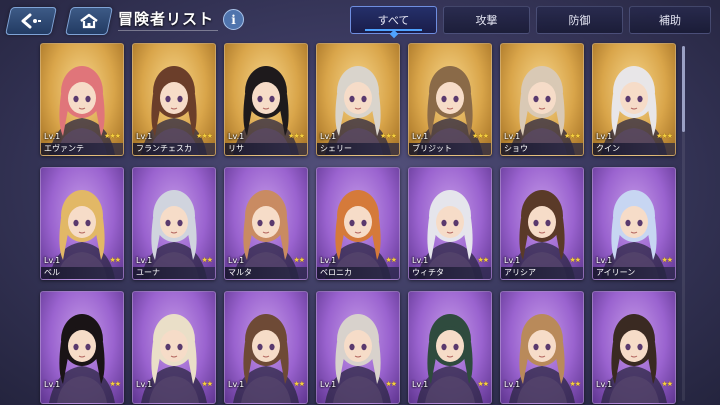  I want to click on character-name: クイン, so click(634, 149).